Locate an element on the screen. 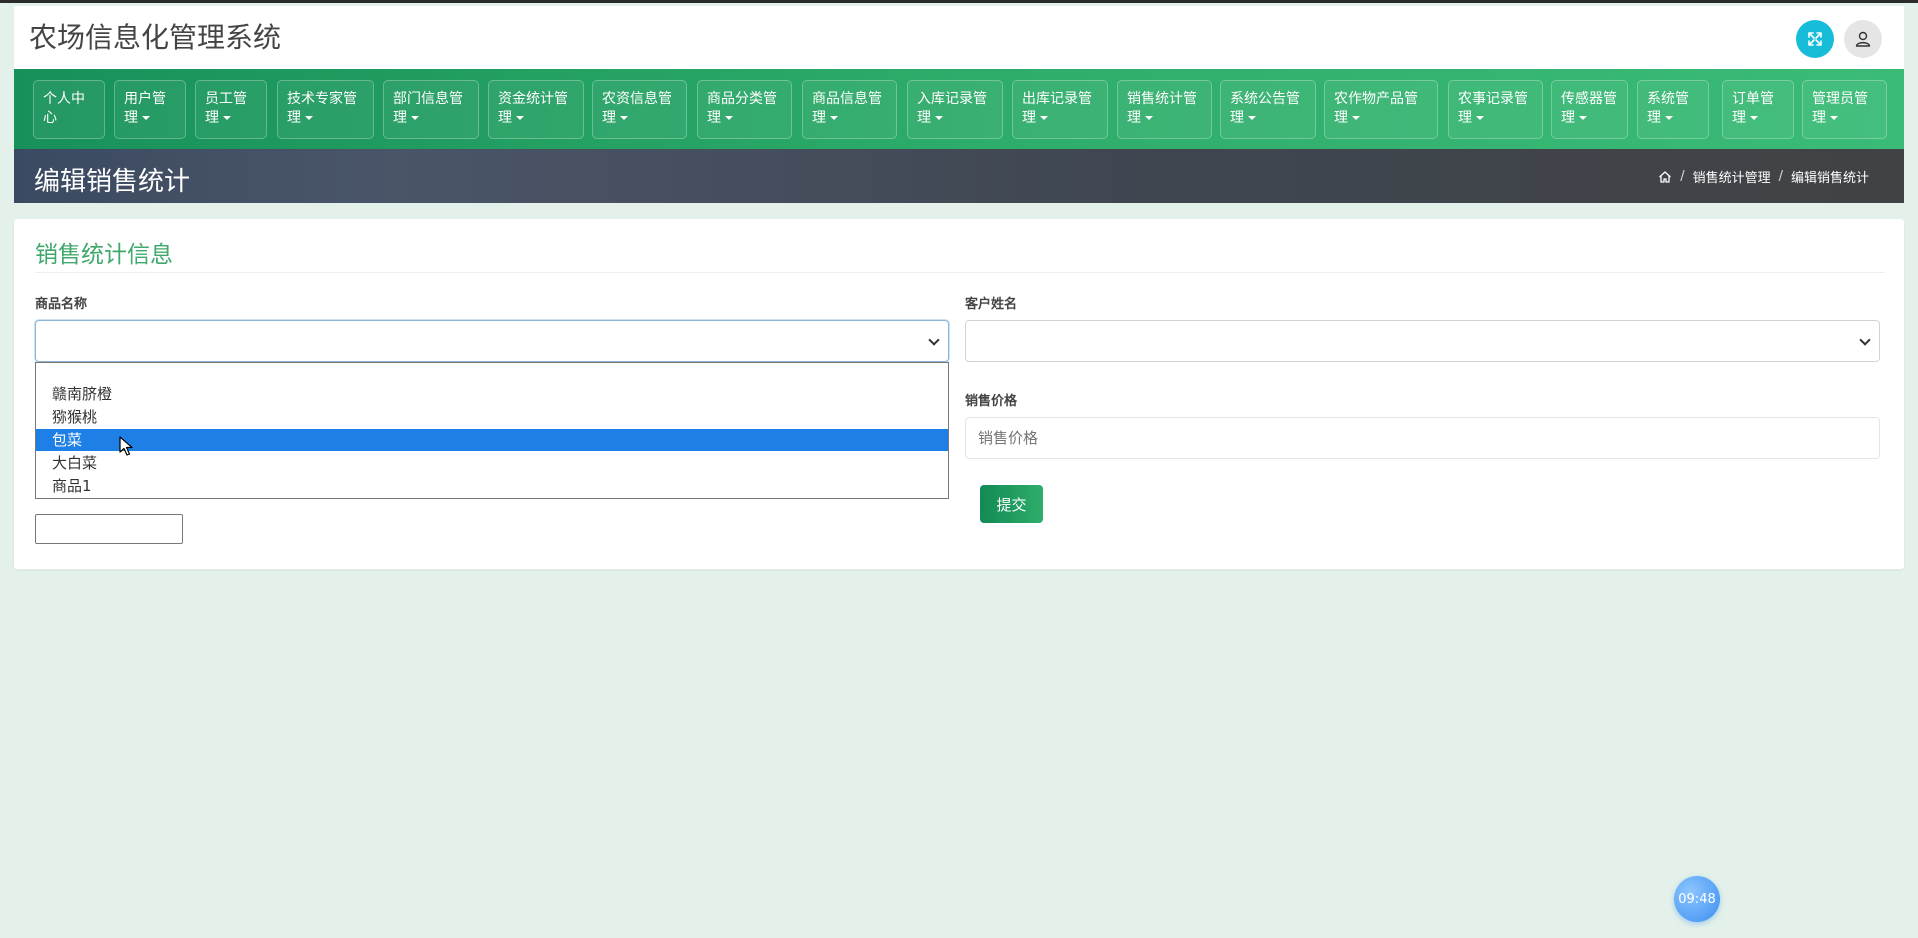  nav-item-2: 员工管理 is located at coordinates (231, 109).